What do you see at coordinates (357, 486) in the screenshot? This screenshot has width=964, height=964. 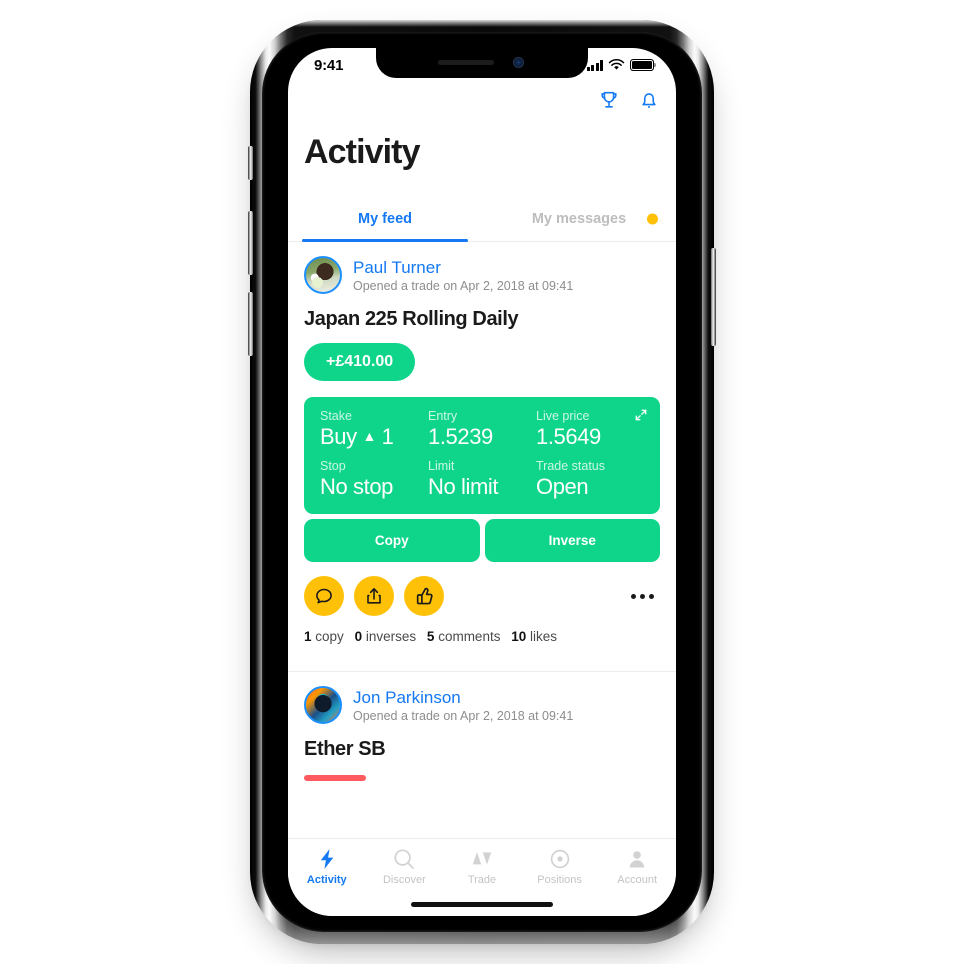 I see `stop-value: No stop` at bounding box center [357, 486].